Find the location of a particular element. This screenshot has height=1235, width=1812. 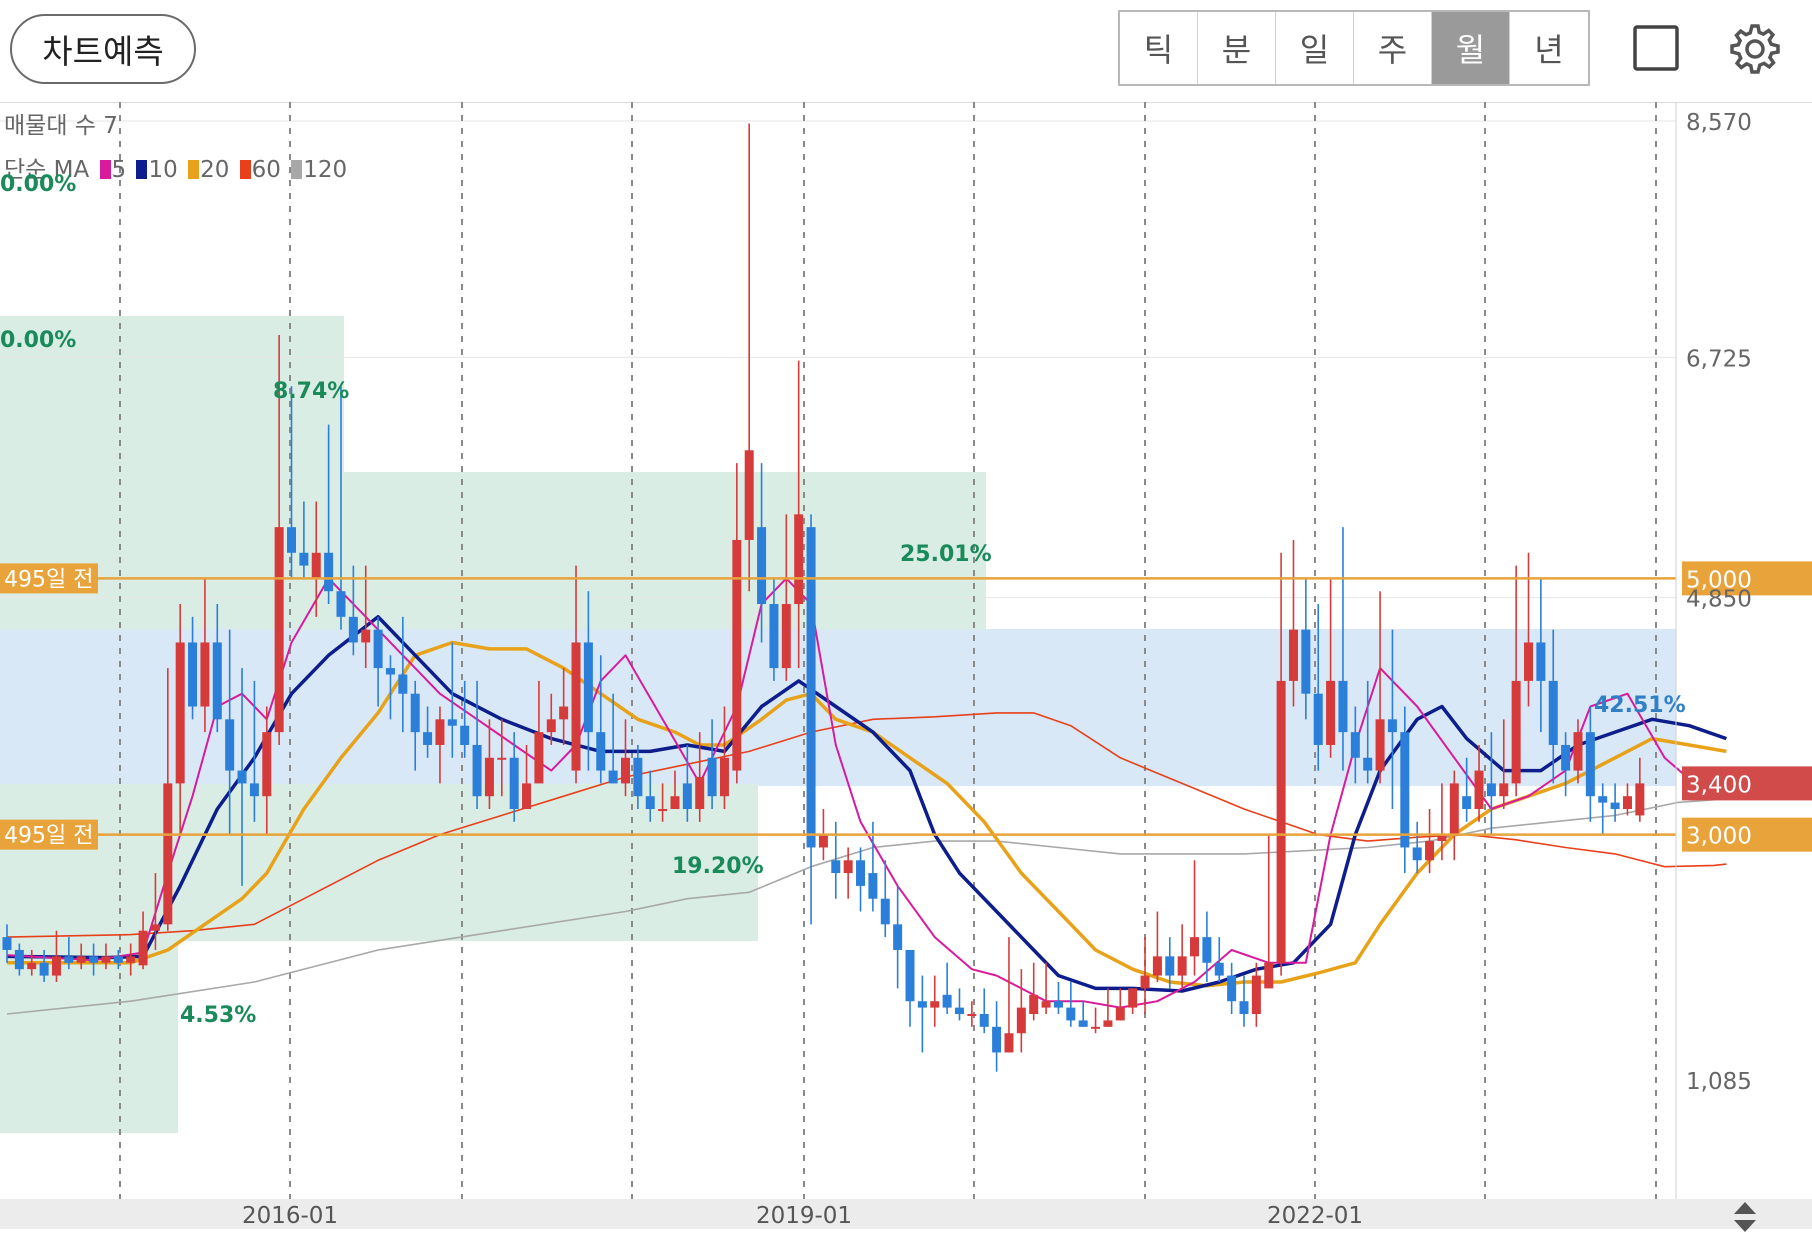

chart-predict-button: 차트예측 is located at coordinates (103, 49).